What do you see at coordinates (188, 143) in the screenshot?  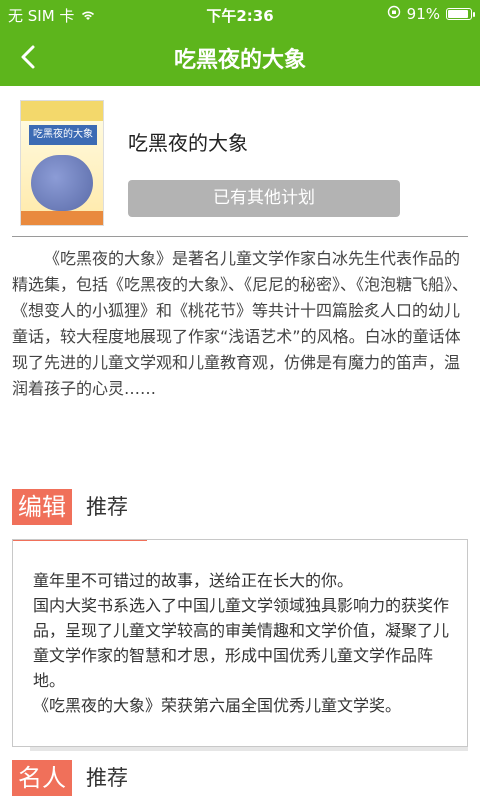 I see `book-name: 吃黑夜的大象` at bounding box center [188, 143].